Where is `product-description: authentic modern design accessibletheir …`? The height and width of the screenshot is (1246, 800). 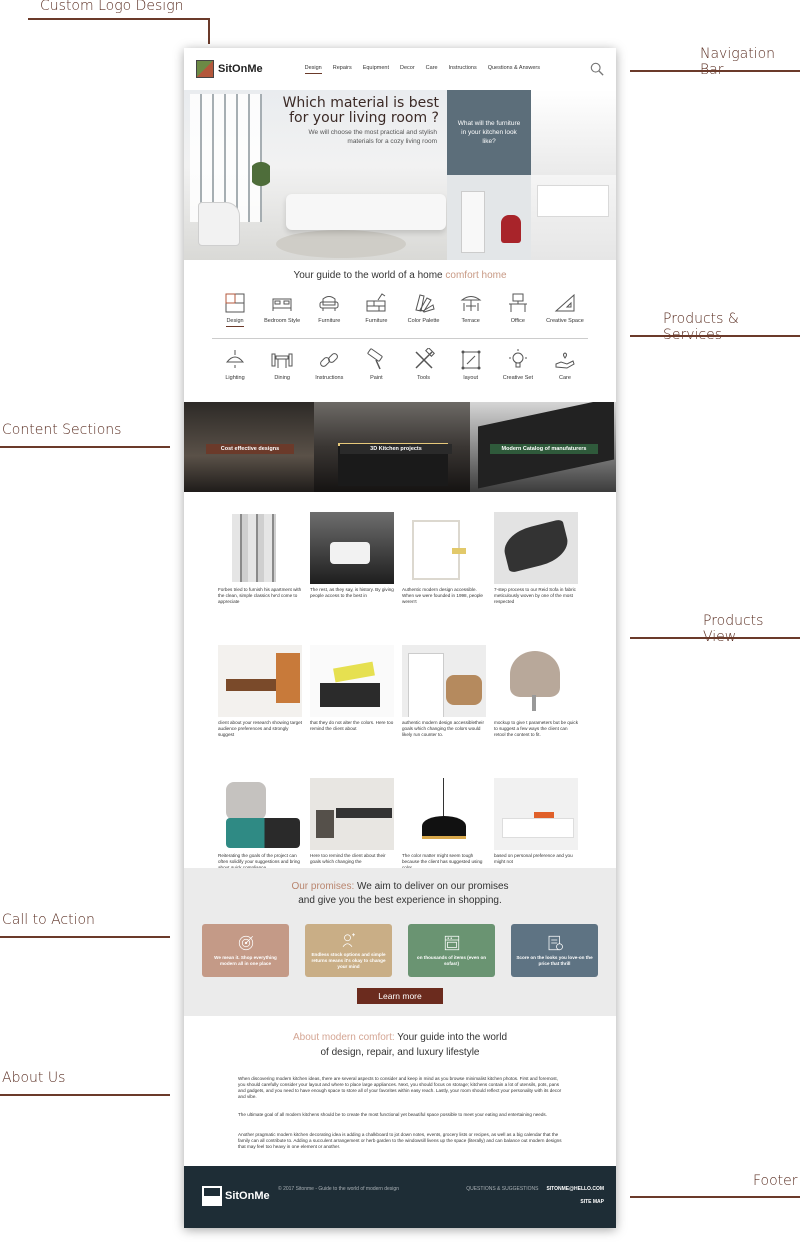
product-description: authentic modern design accessibletheir … is located at coordinates (443, 728).